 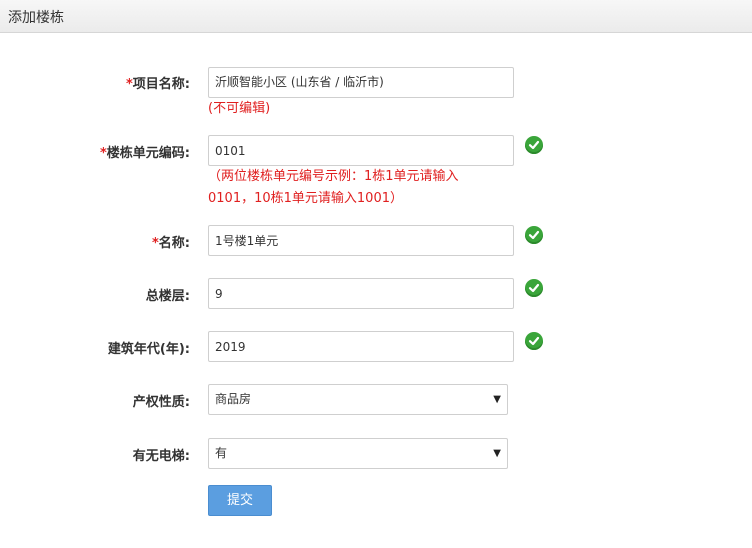 What do you see at coordinates (157, 84) in the screenshot?
I see `project-label: *项目名称:` at bounding box center [157, 84].